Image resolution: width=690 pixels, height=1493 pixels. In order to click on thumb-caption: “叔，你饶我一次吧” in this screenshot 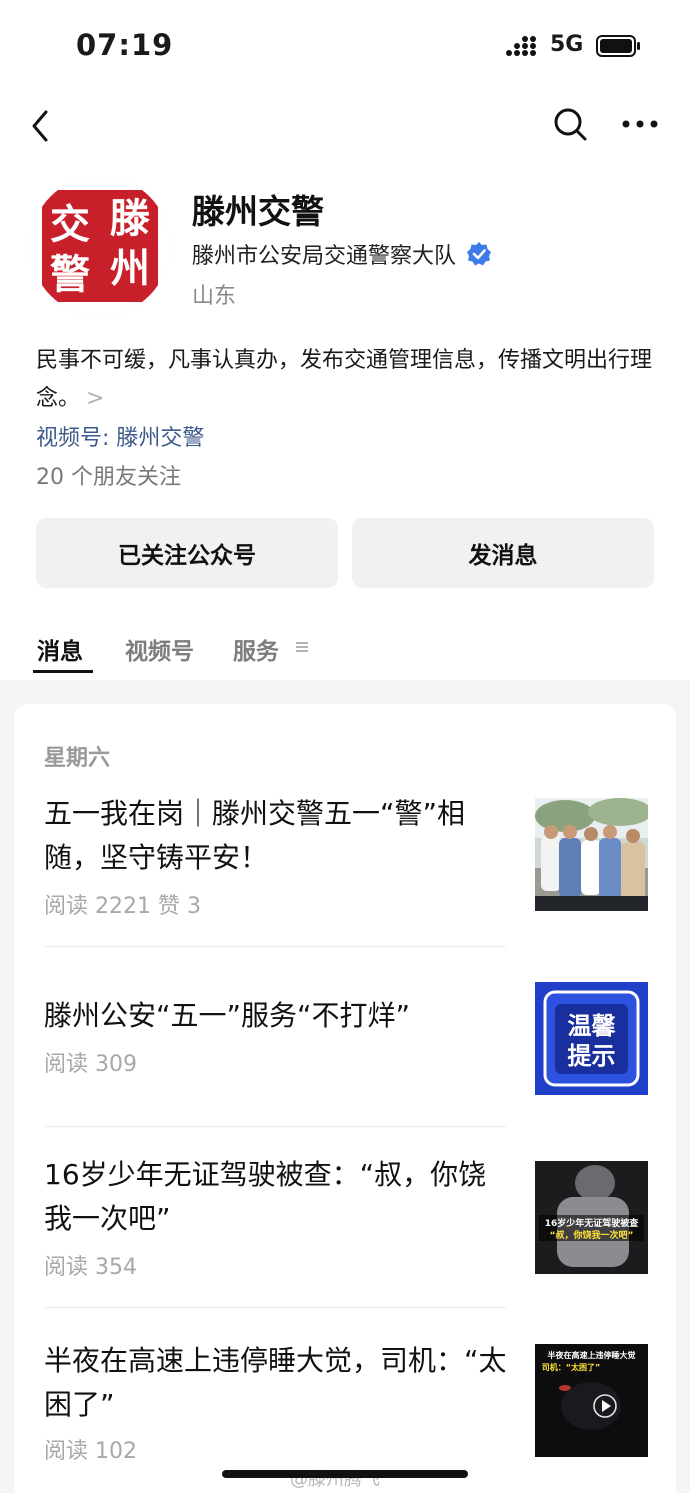, I will do `click(592, 1235)`.